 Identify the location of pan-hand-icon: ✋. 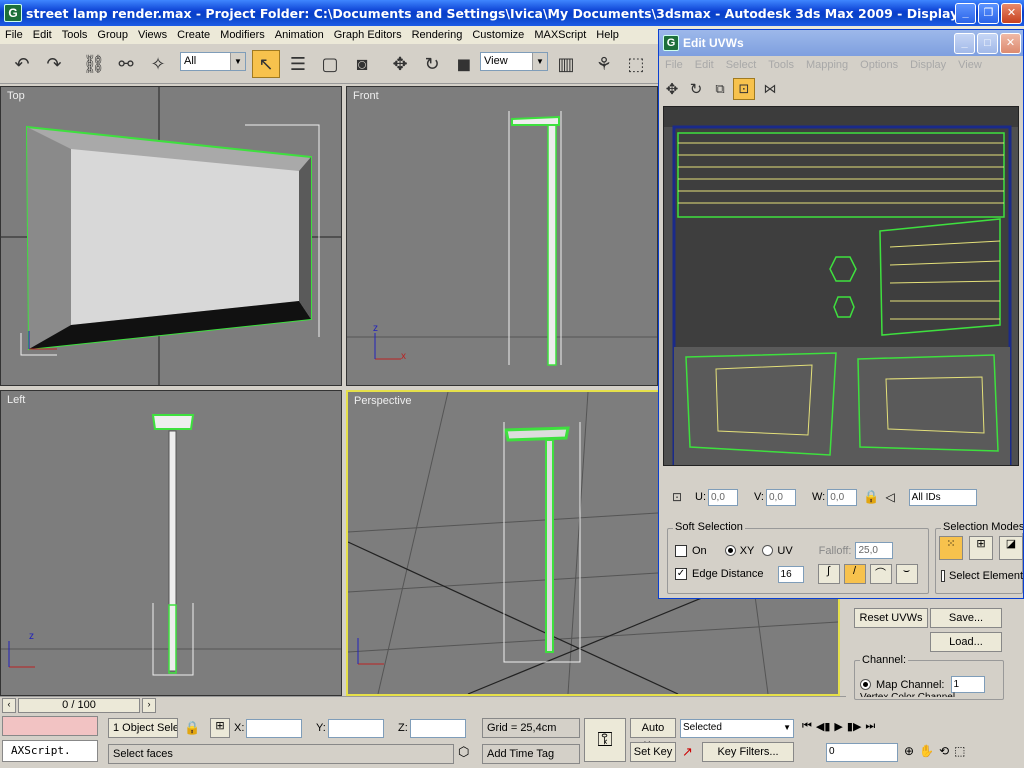
(926, 751).